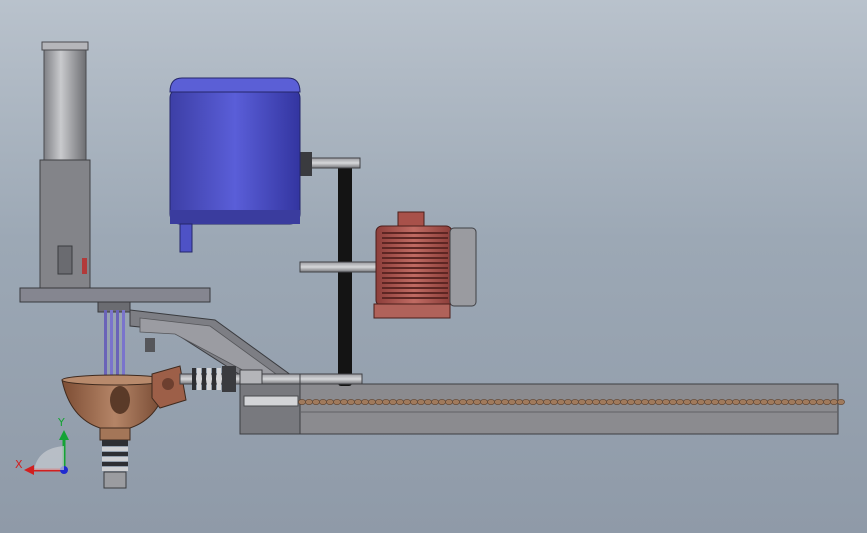  I want to click on belt-assembly, so click(337, 269).